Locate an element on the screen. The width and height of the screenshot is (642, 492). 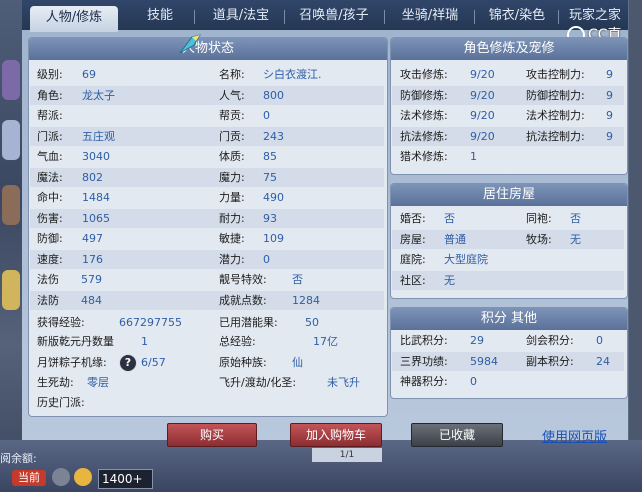
emoji-icon is located at coordinates (83, 477).